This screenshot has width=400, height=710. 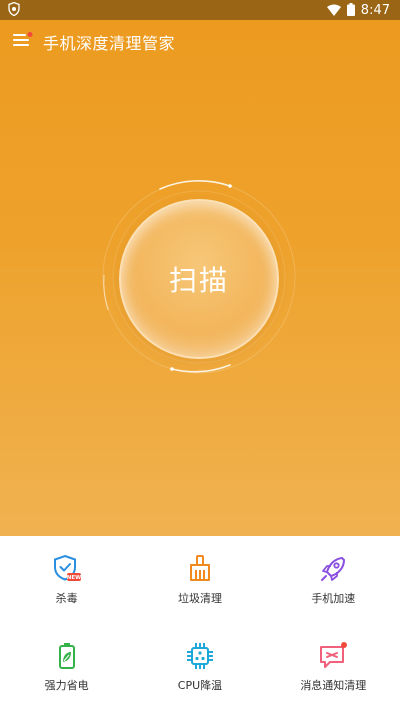 What do you see at coordinates (66, 598) in the screenshot?
I see `feature-label: 杀毒` at bounding box center [66, 598].